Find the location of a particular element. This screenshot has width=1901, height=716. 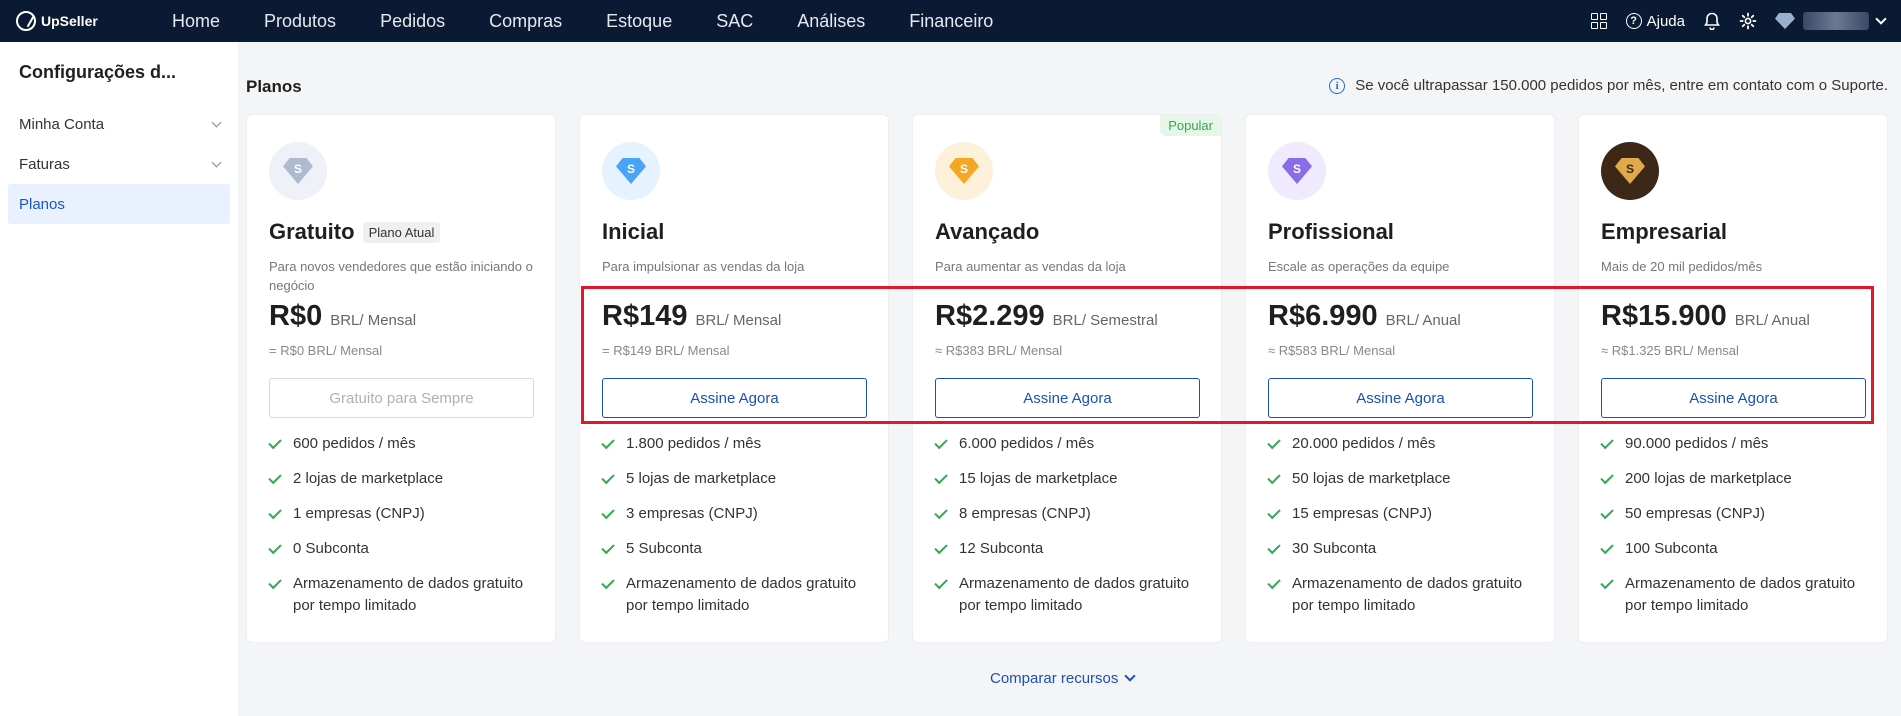

help-label: Ajuda is located at coordinates (1665, 21).